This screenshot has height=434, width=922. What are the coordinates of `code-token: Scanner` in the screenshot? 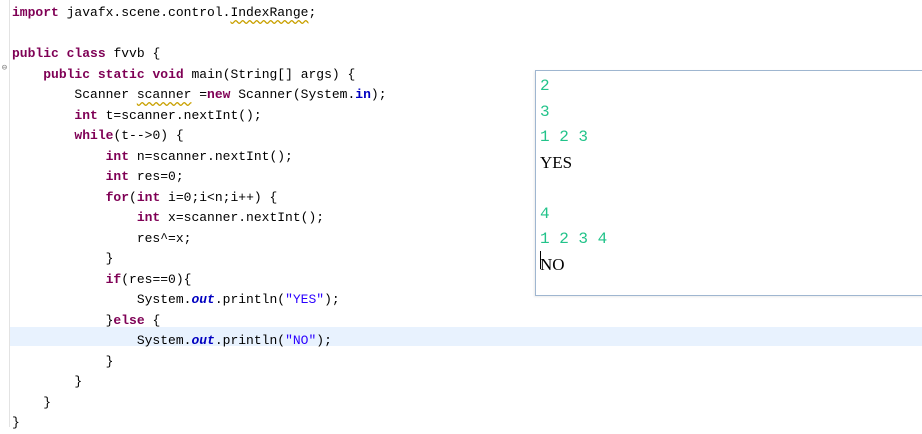 It's located at (74, 94).